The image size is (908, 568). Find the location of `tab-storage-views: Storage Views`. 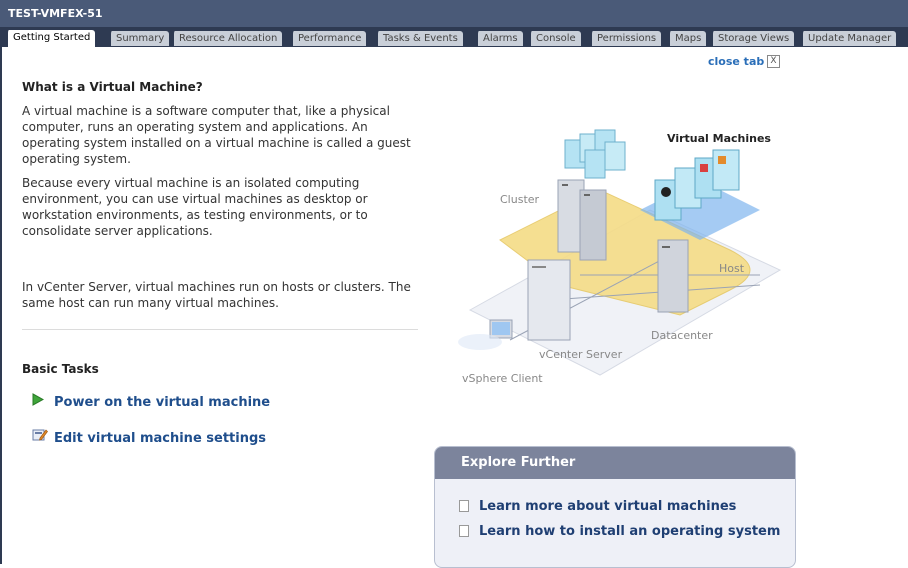

tab-storage-views: Storage Views is located at coordinates (753, 38).